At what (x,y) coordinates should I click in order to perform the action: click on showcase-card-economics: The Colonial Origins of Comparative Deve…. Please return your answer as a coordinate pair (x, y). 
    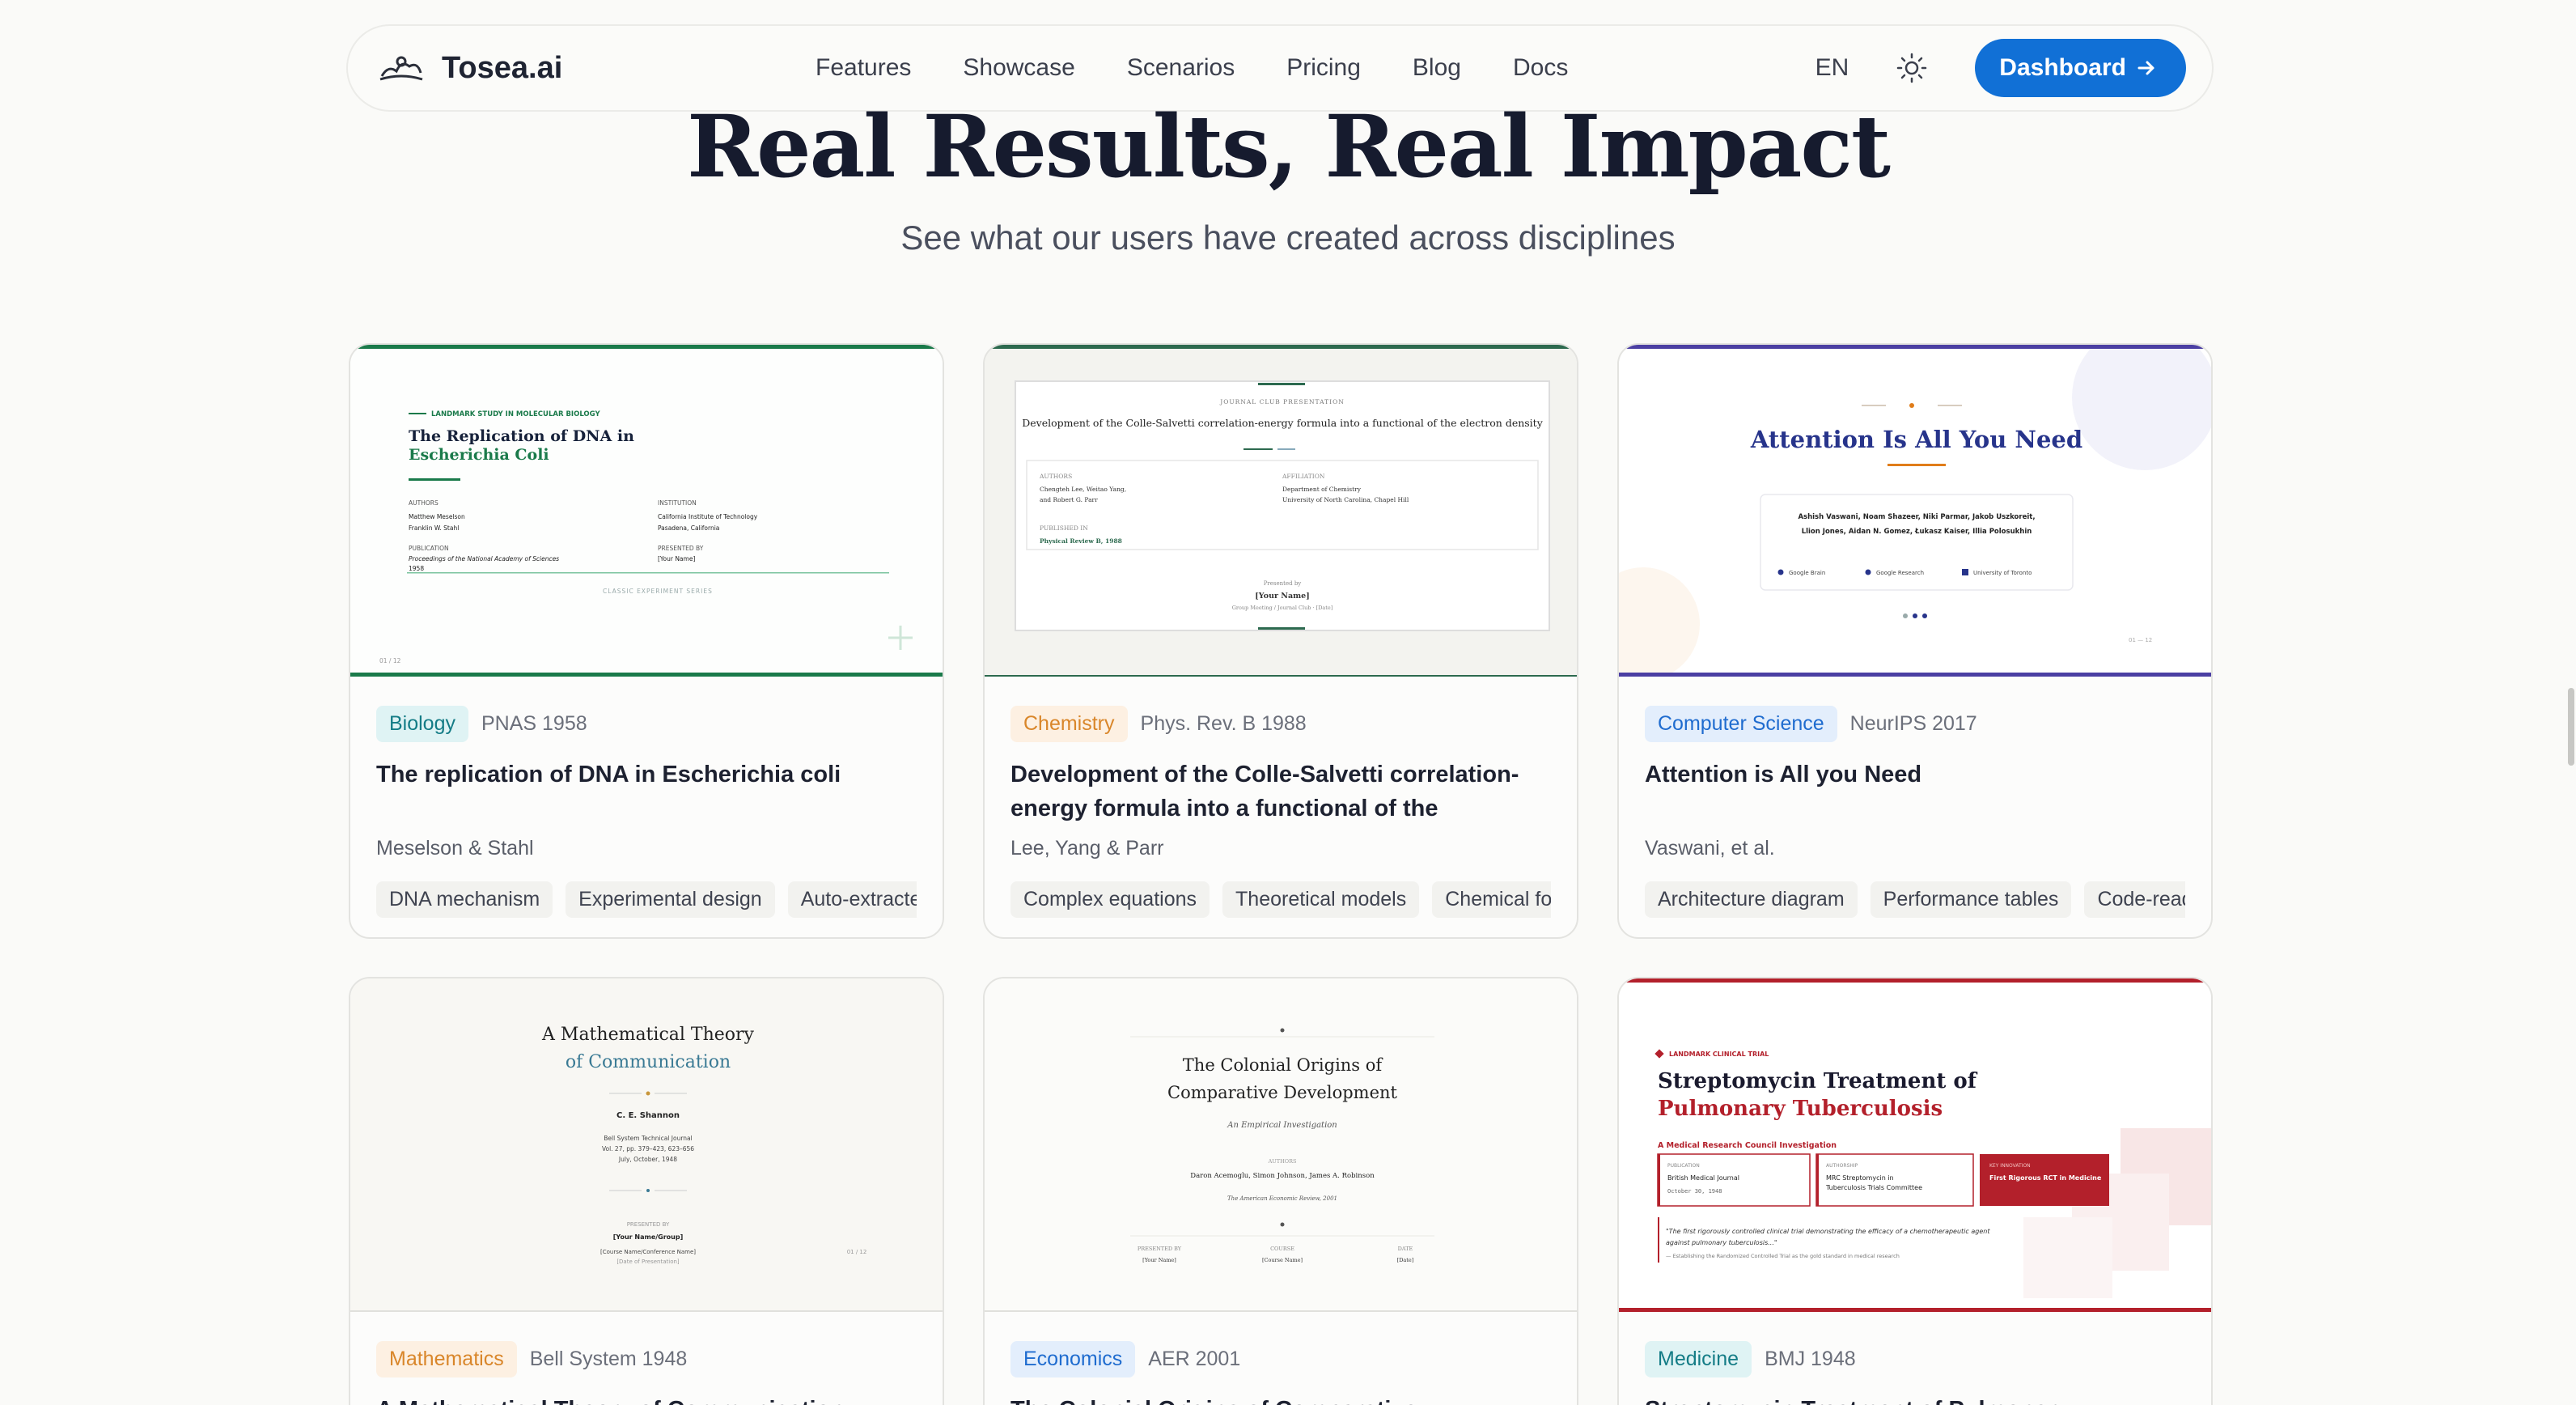
    Looking at the image, I should click on (1280, 1191).